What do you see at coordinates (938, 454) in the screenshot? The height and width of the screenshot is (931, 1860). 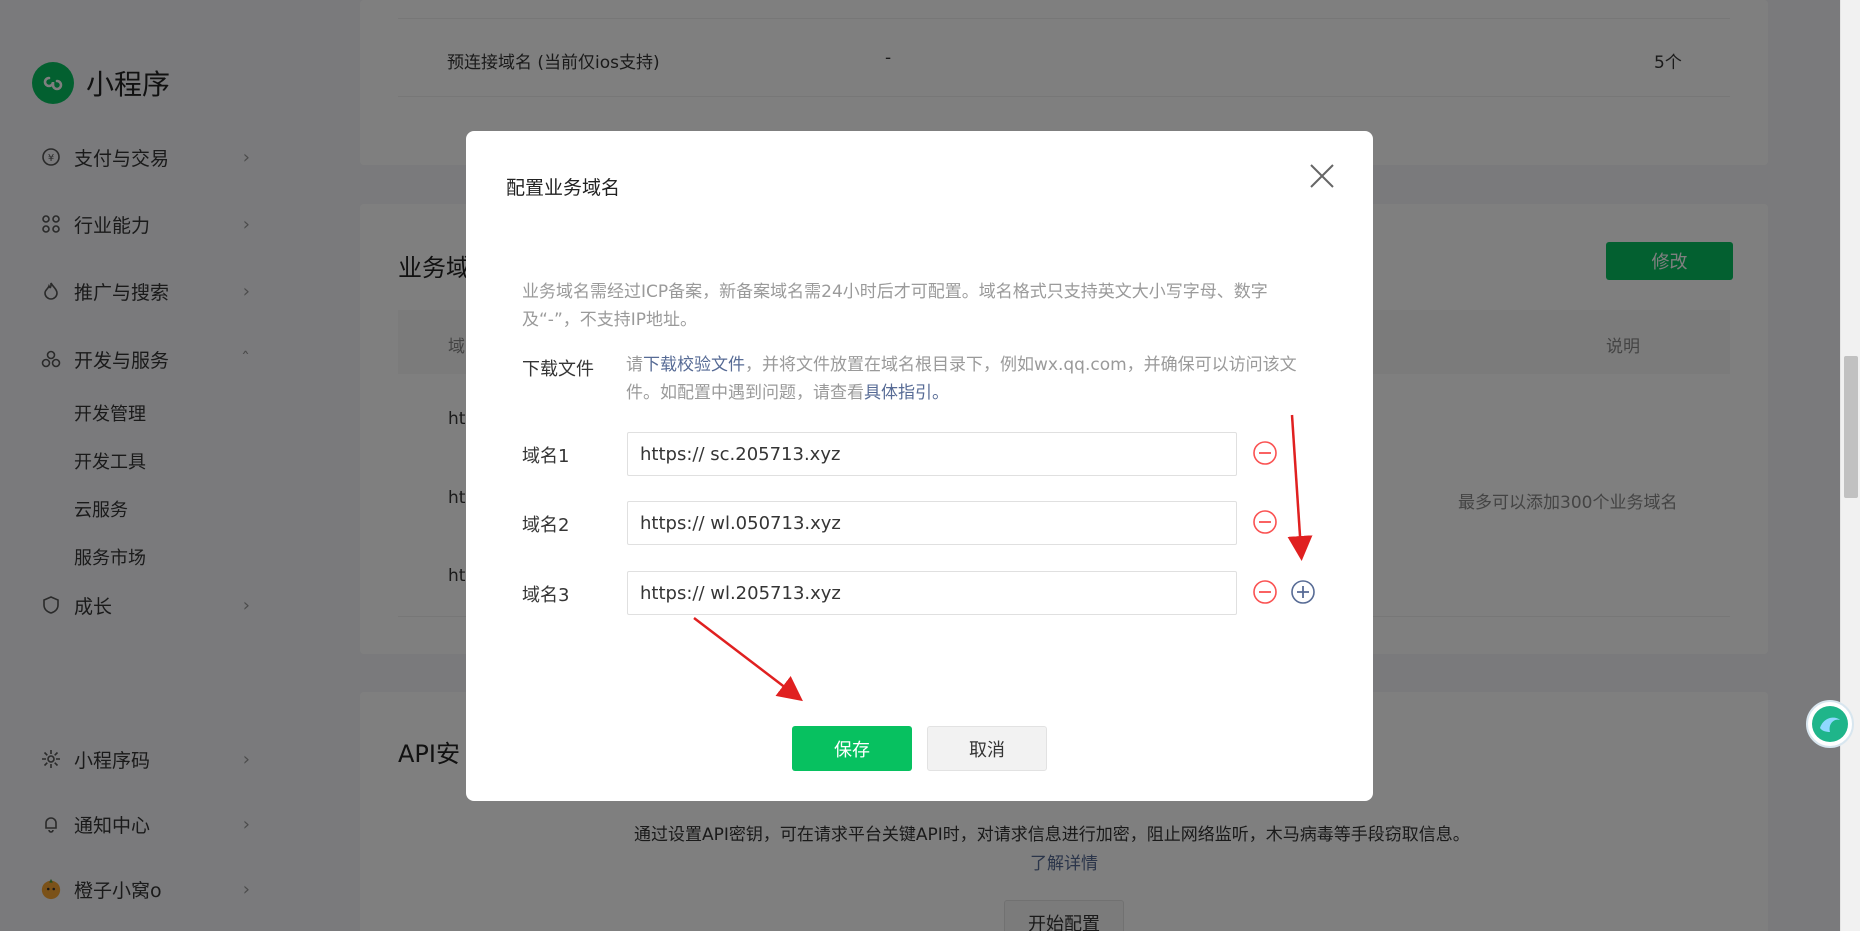 I see `domain1-input` at bounding box center [938, 454].